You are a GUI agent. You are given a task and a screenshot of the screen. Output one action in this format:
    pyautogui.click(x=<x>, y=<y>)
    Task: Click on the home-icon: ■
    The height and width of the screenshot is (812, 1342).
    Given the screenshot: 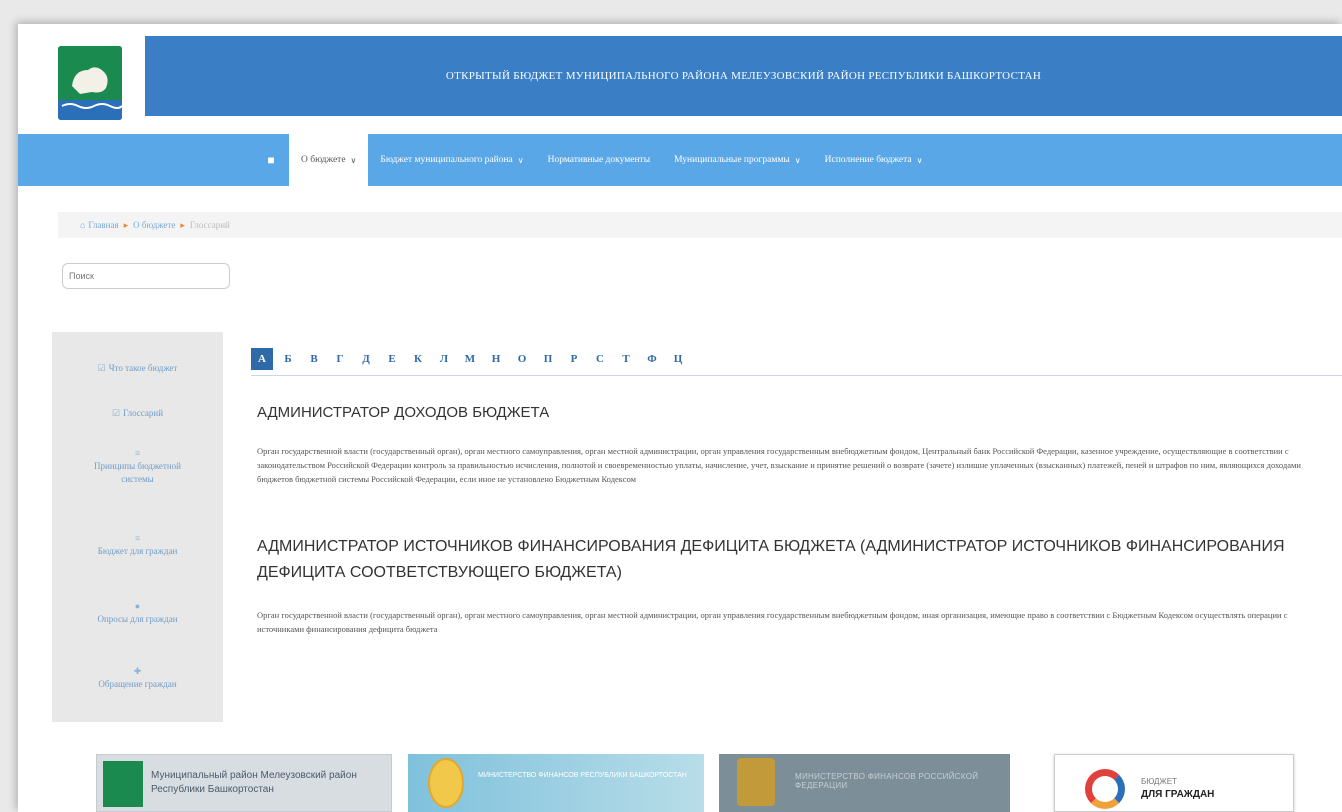 What is the action you would take?
    pyautogui.click(x=271, y=160)
    